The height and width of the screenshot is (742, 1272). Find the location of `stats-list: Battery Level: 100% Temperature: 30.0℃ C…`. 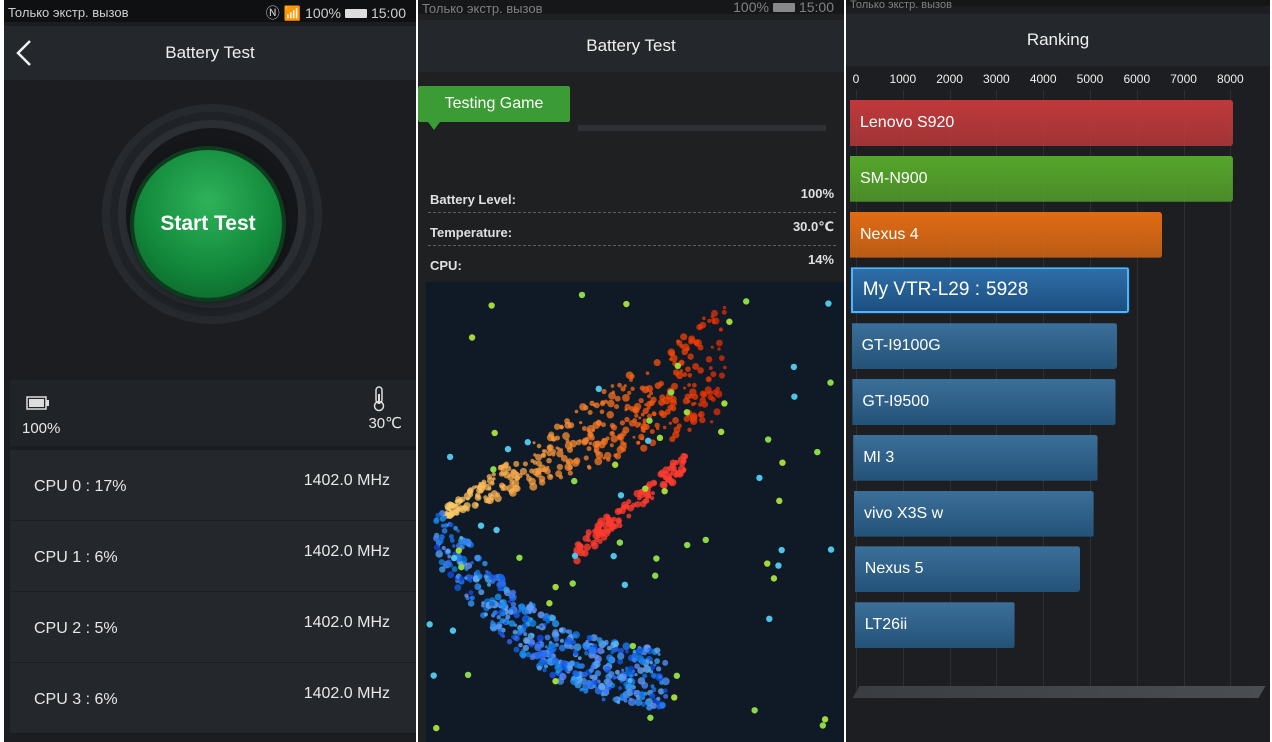

stats-list: Battery Level: 100% Temperature: 30.0℃ C… is located at coordinates (632, 229).